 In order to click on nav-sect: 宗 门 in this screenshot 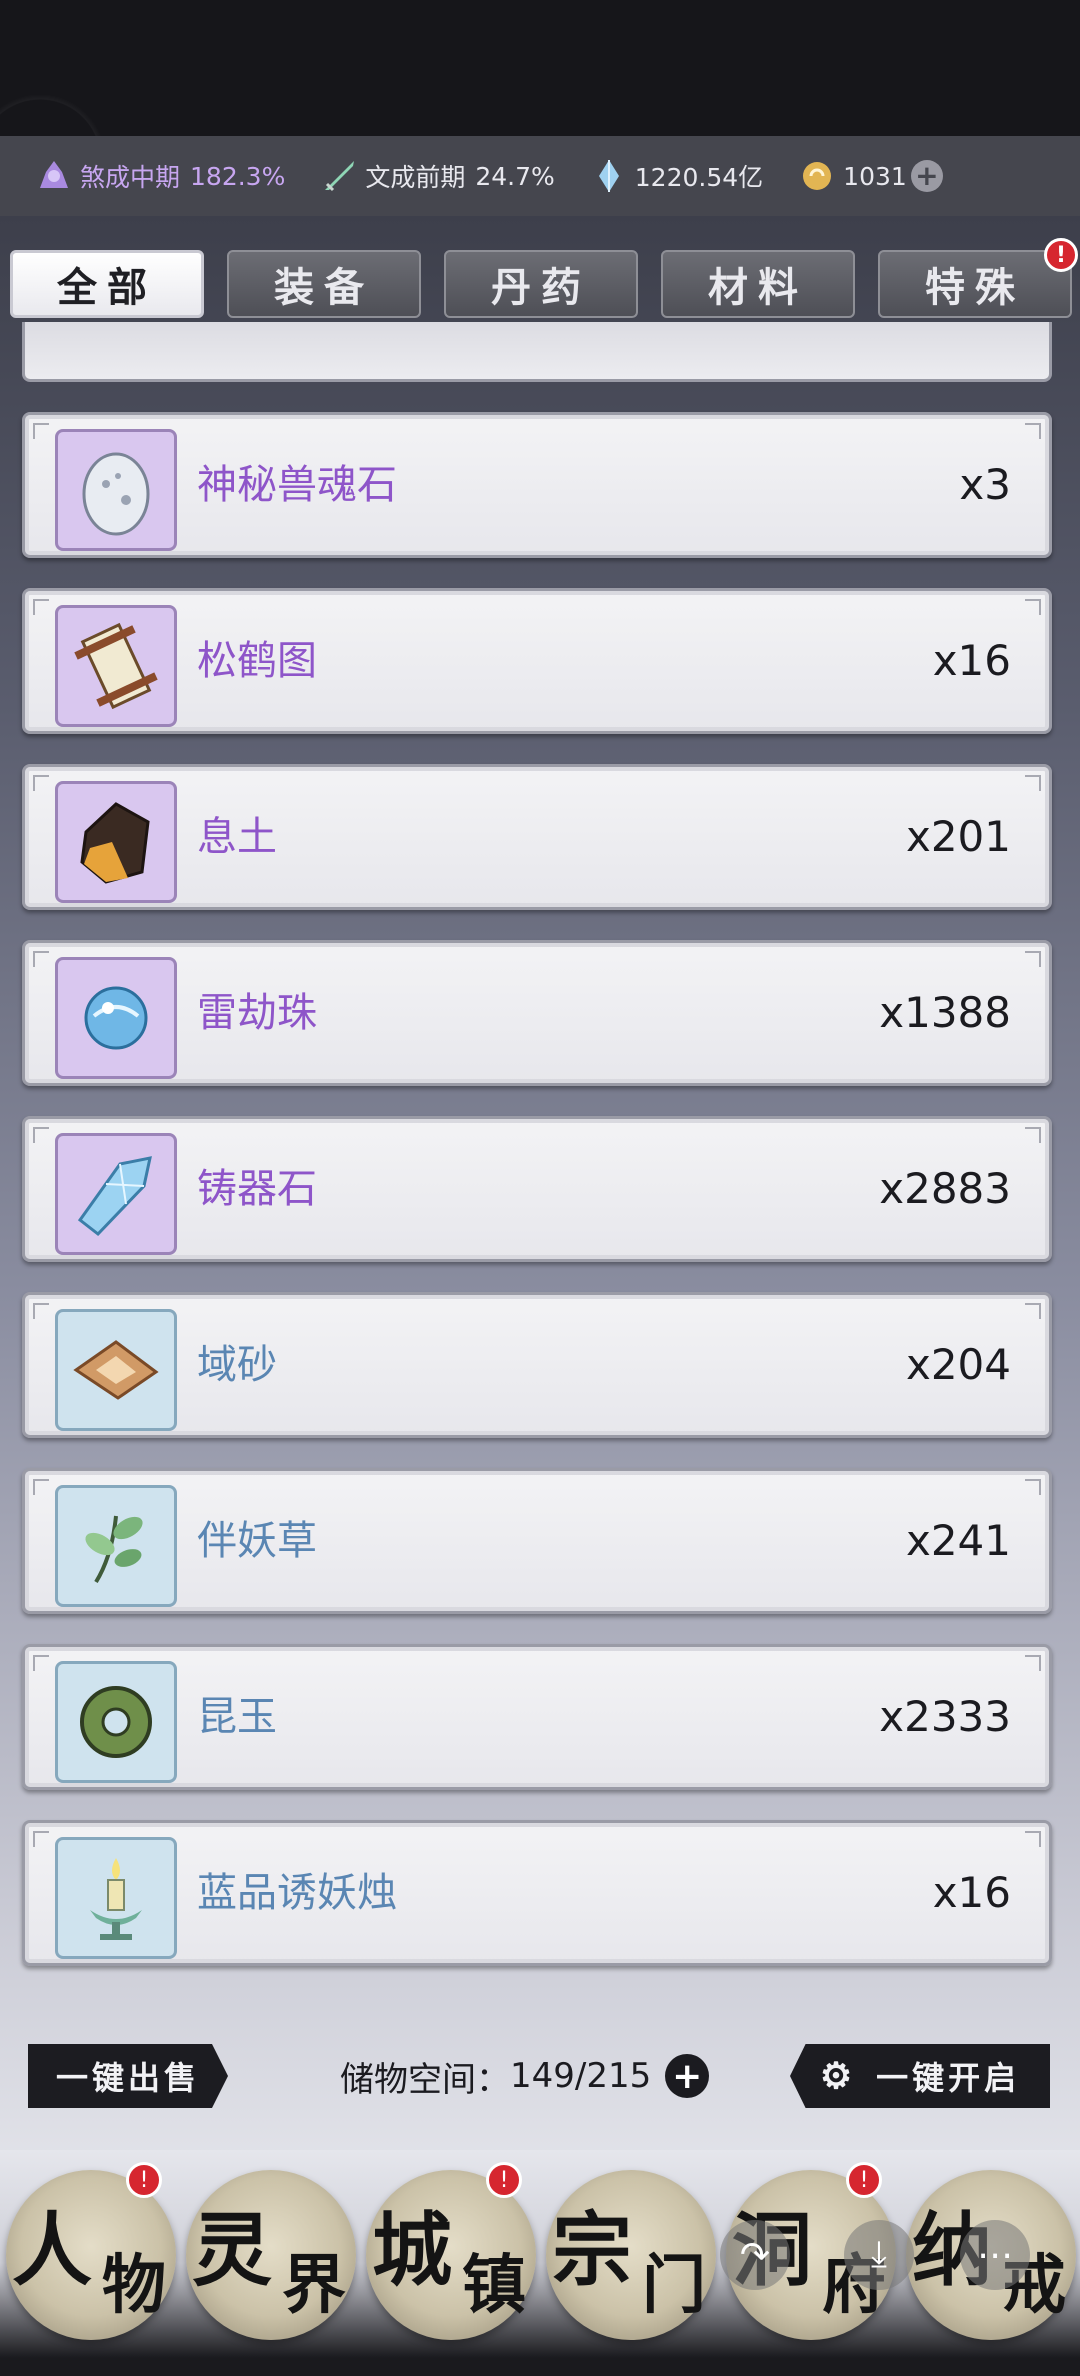, I will do `click(631, 2255)`.